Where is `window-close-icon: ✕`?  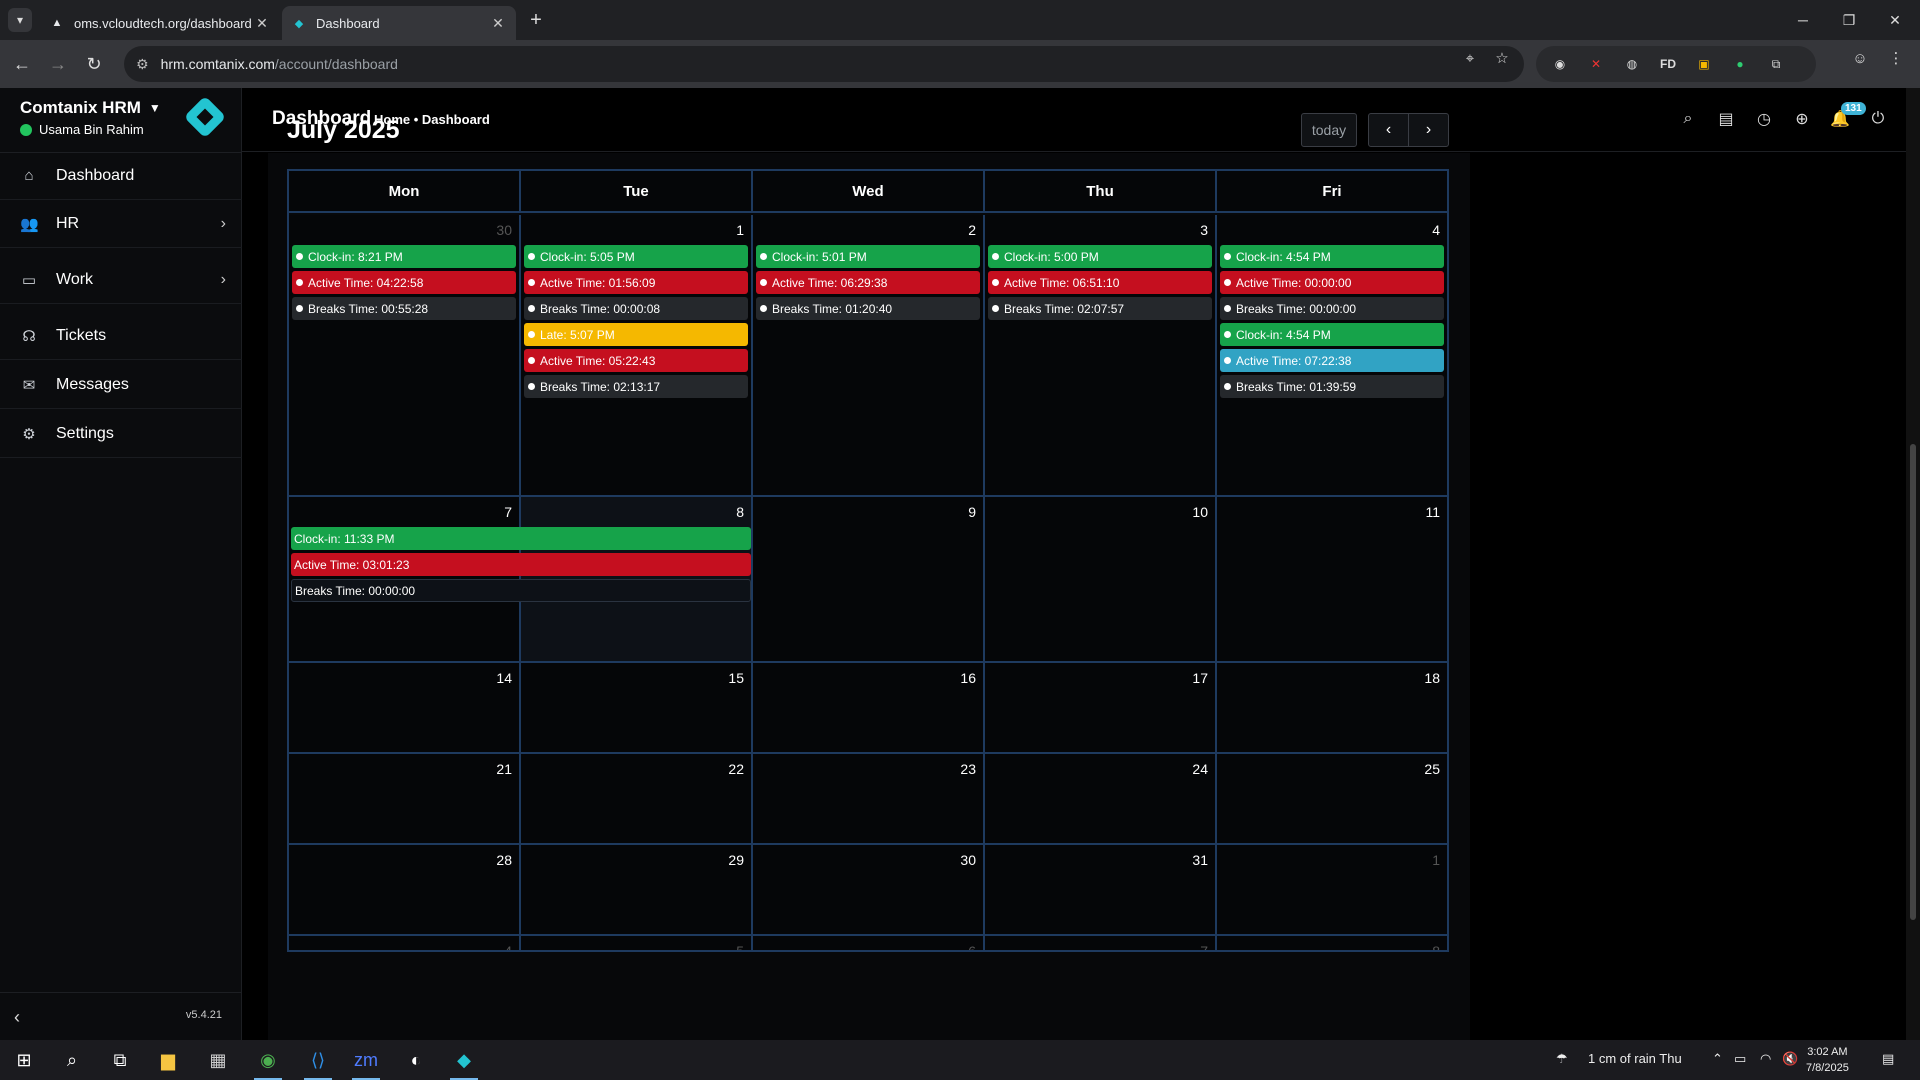 window-close-icon: ✕ is located at coordinates (1895, 20).